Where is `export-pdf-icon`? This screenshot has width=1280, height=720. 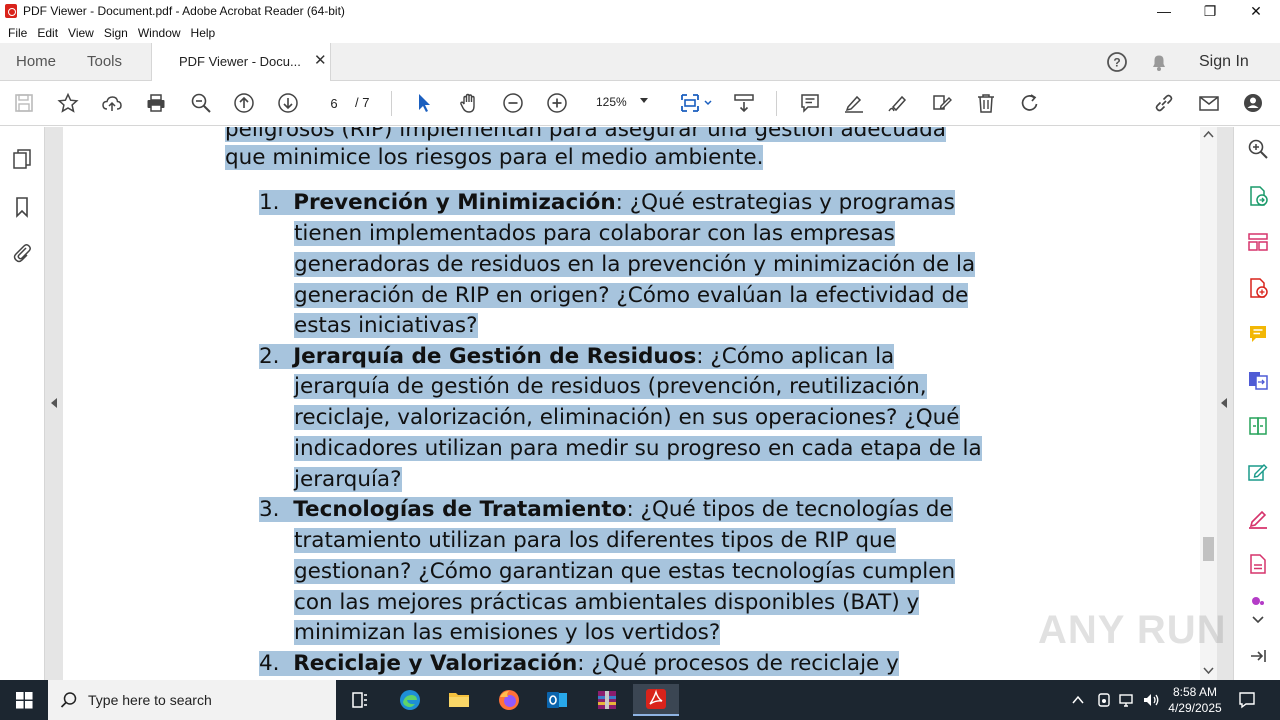 export-pdf-icon is located at coordinates (1258, 196).